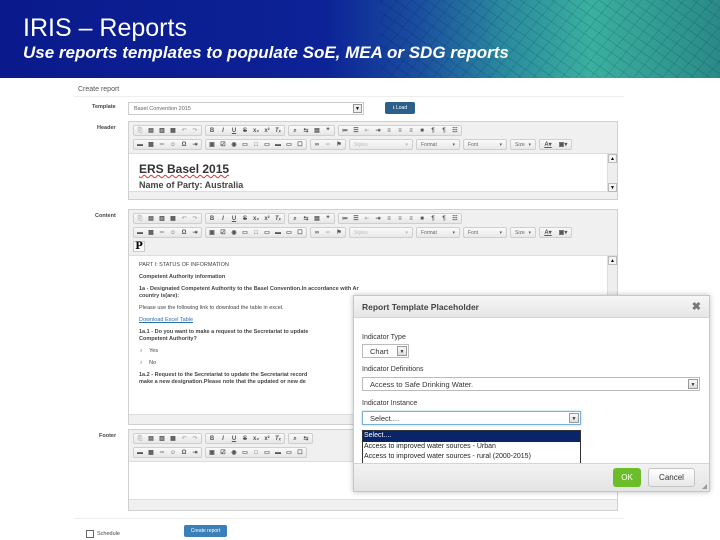  What do you see at coordinates (563, 145) in the screenshot?
I see `bg-color-icon: ▣▾` at bounding box center [563, 145].